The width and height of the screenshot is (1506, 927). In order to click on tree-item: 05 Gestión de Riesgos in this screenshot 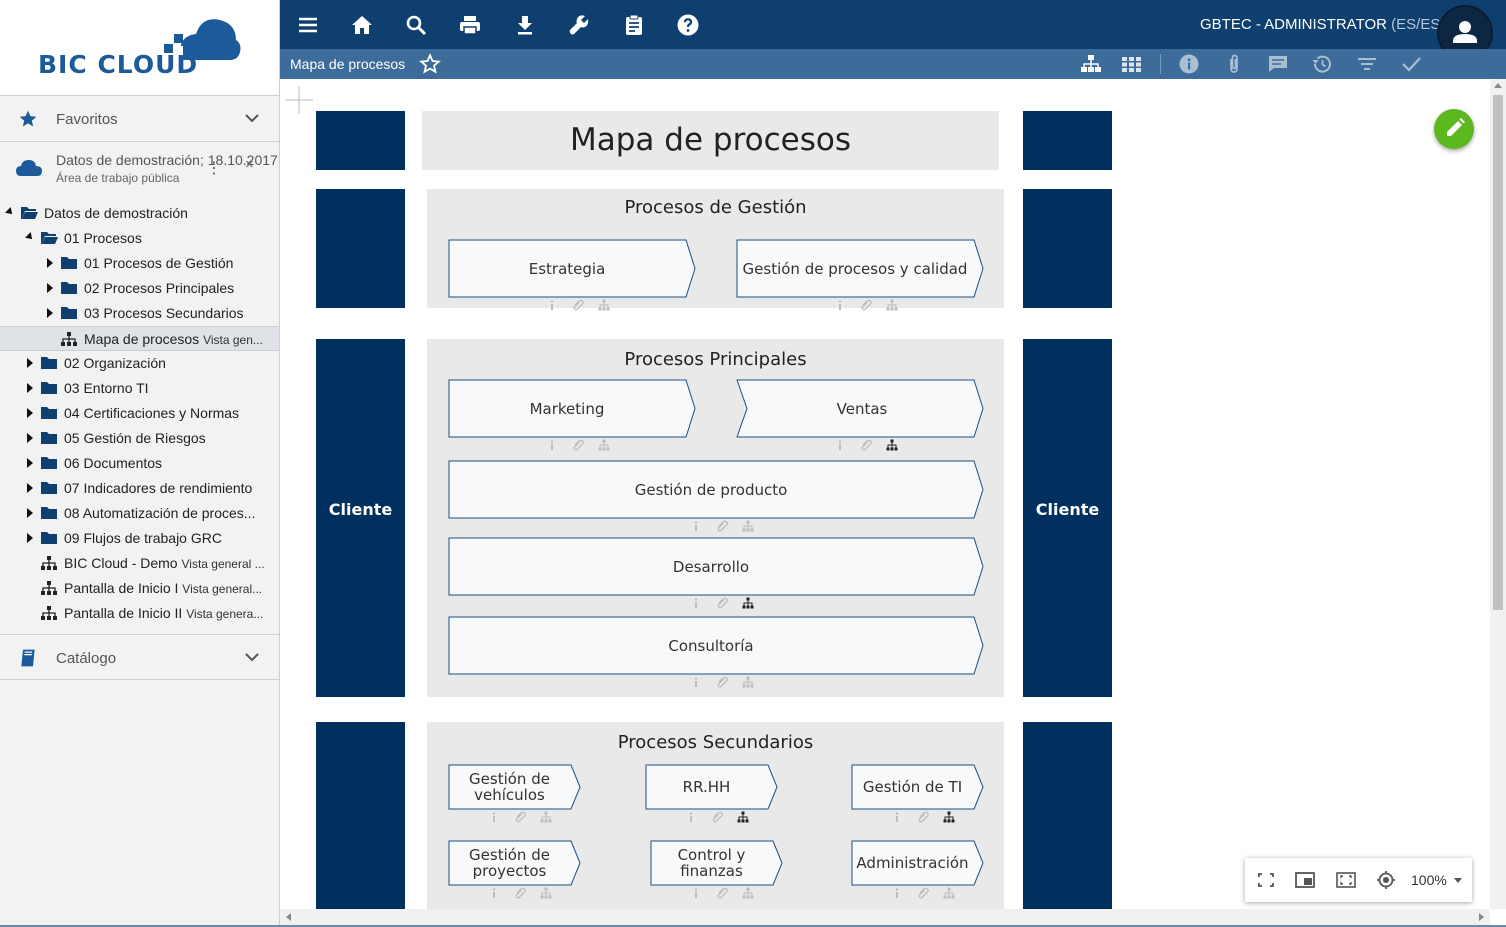, I will do `click(139, 438)`.